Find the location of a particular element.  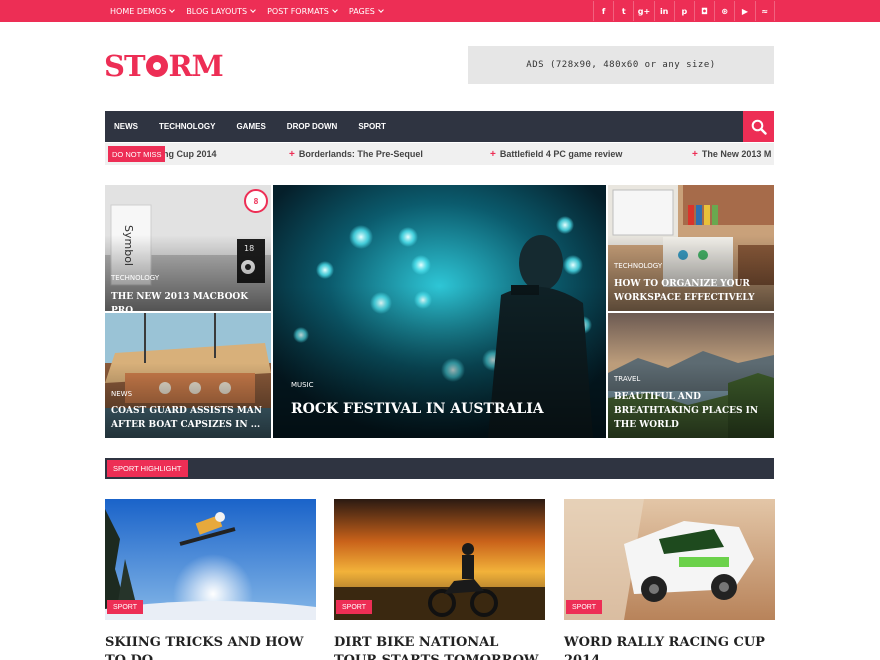

instagram-icon: ◘ is located at coordinates (703, 11).